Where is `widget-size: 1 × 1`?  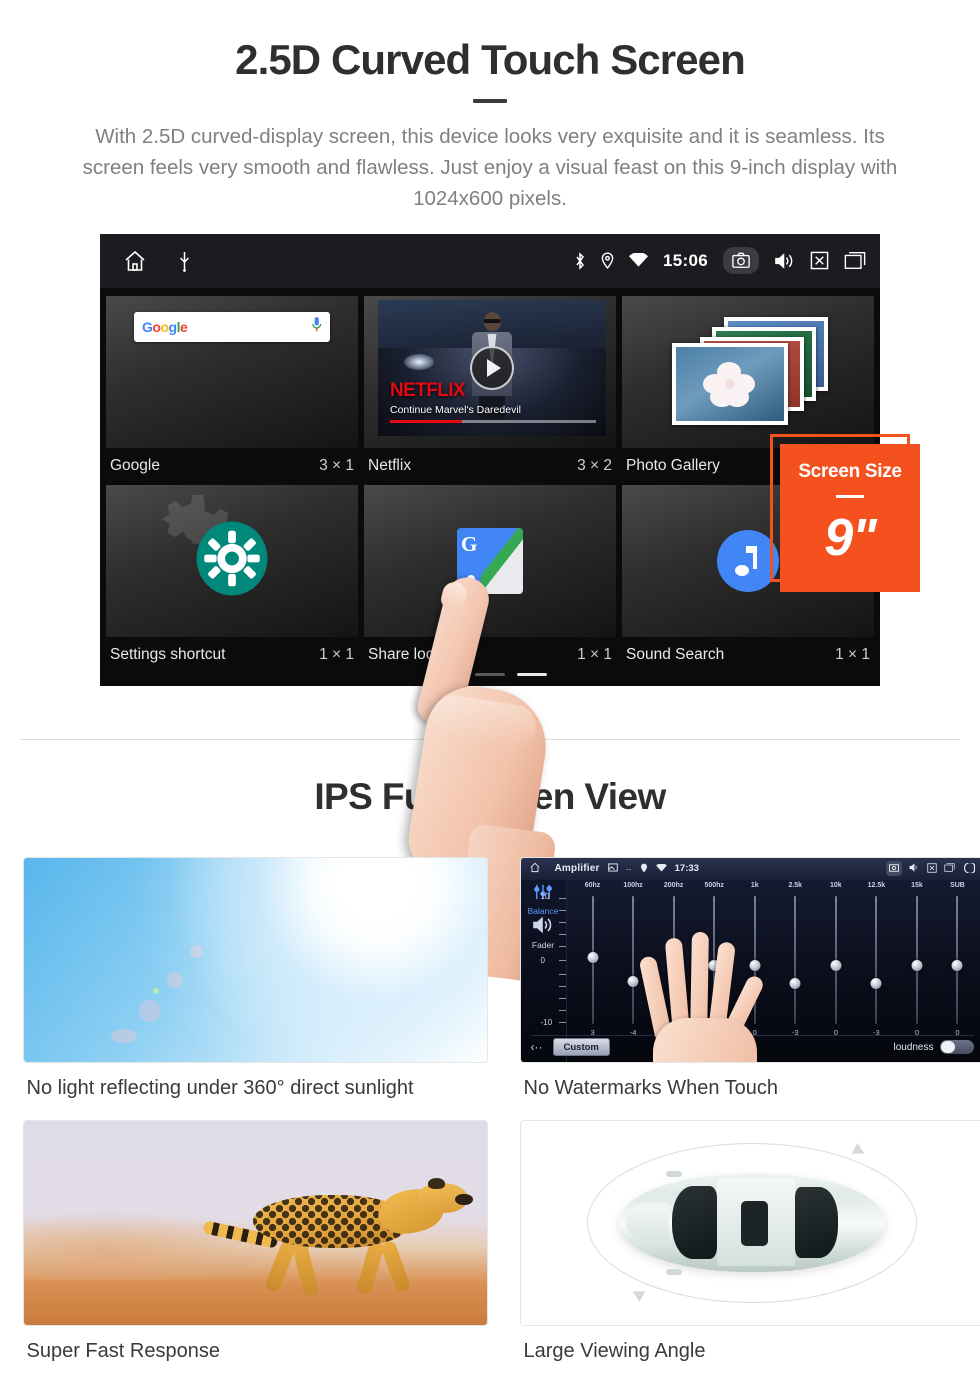 widget-size: 1 × 1 is located at coordinates (594, 654).